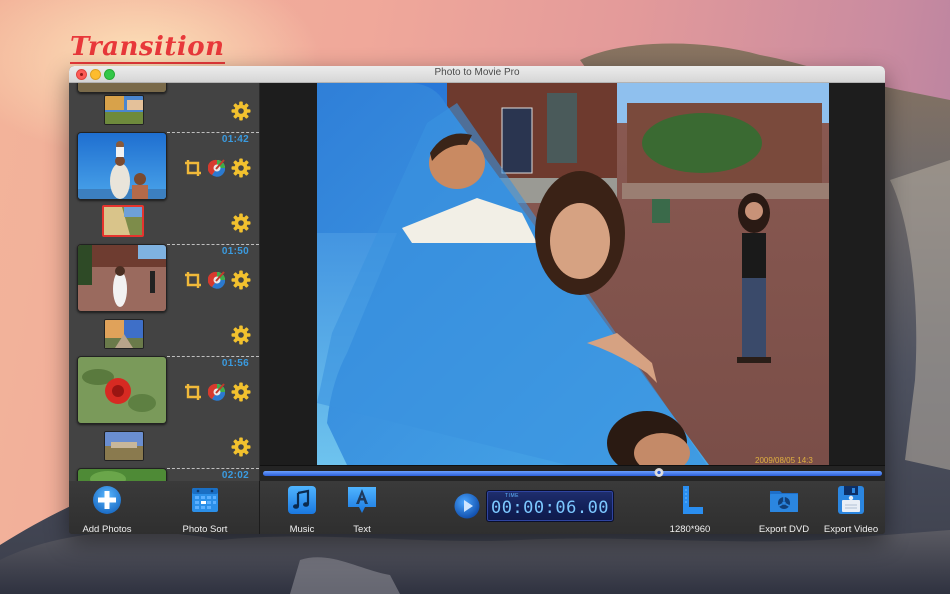  What do you see at coordinates (122, 166) in the screenshot?
I see `clip-thumbnail-family-beach` at bounding box center [122, 166].